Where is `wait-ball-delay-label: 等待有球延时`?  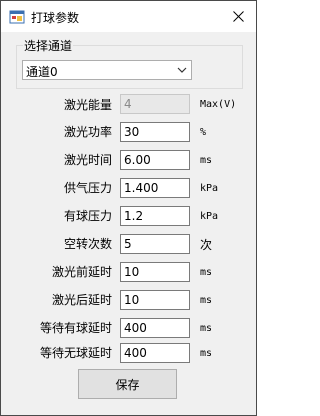
wait-ball-delay-label: 等待有球延时 is located at coordinates (75, 328).